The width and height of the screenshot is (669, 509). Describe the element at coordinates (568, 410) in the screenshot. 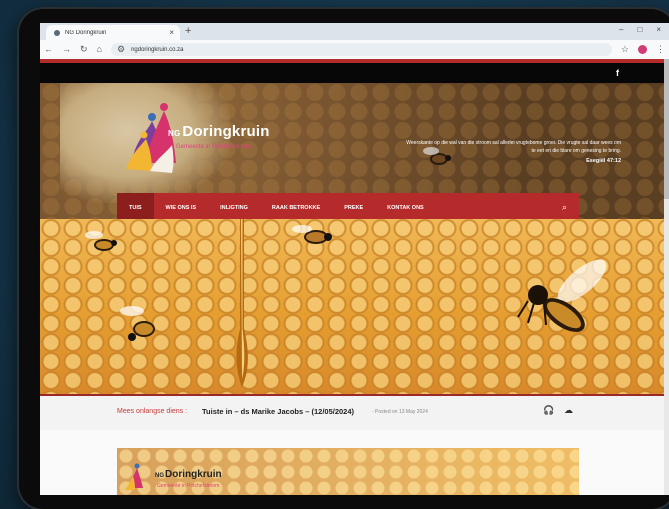

I see `cloud-download-icon: ☁` at that location.